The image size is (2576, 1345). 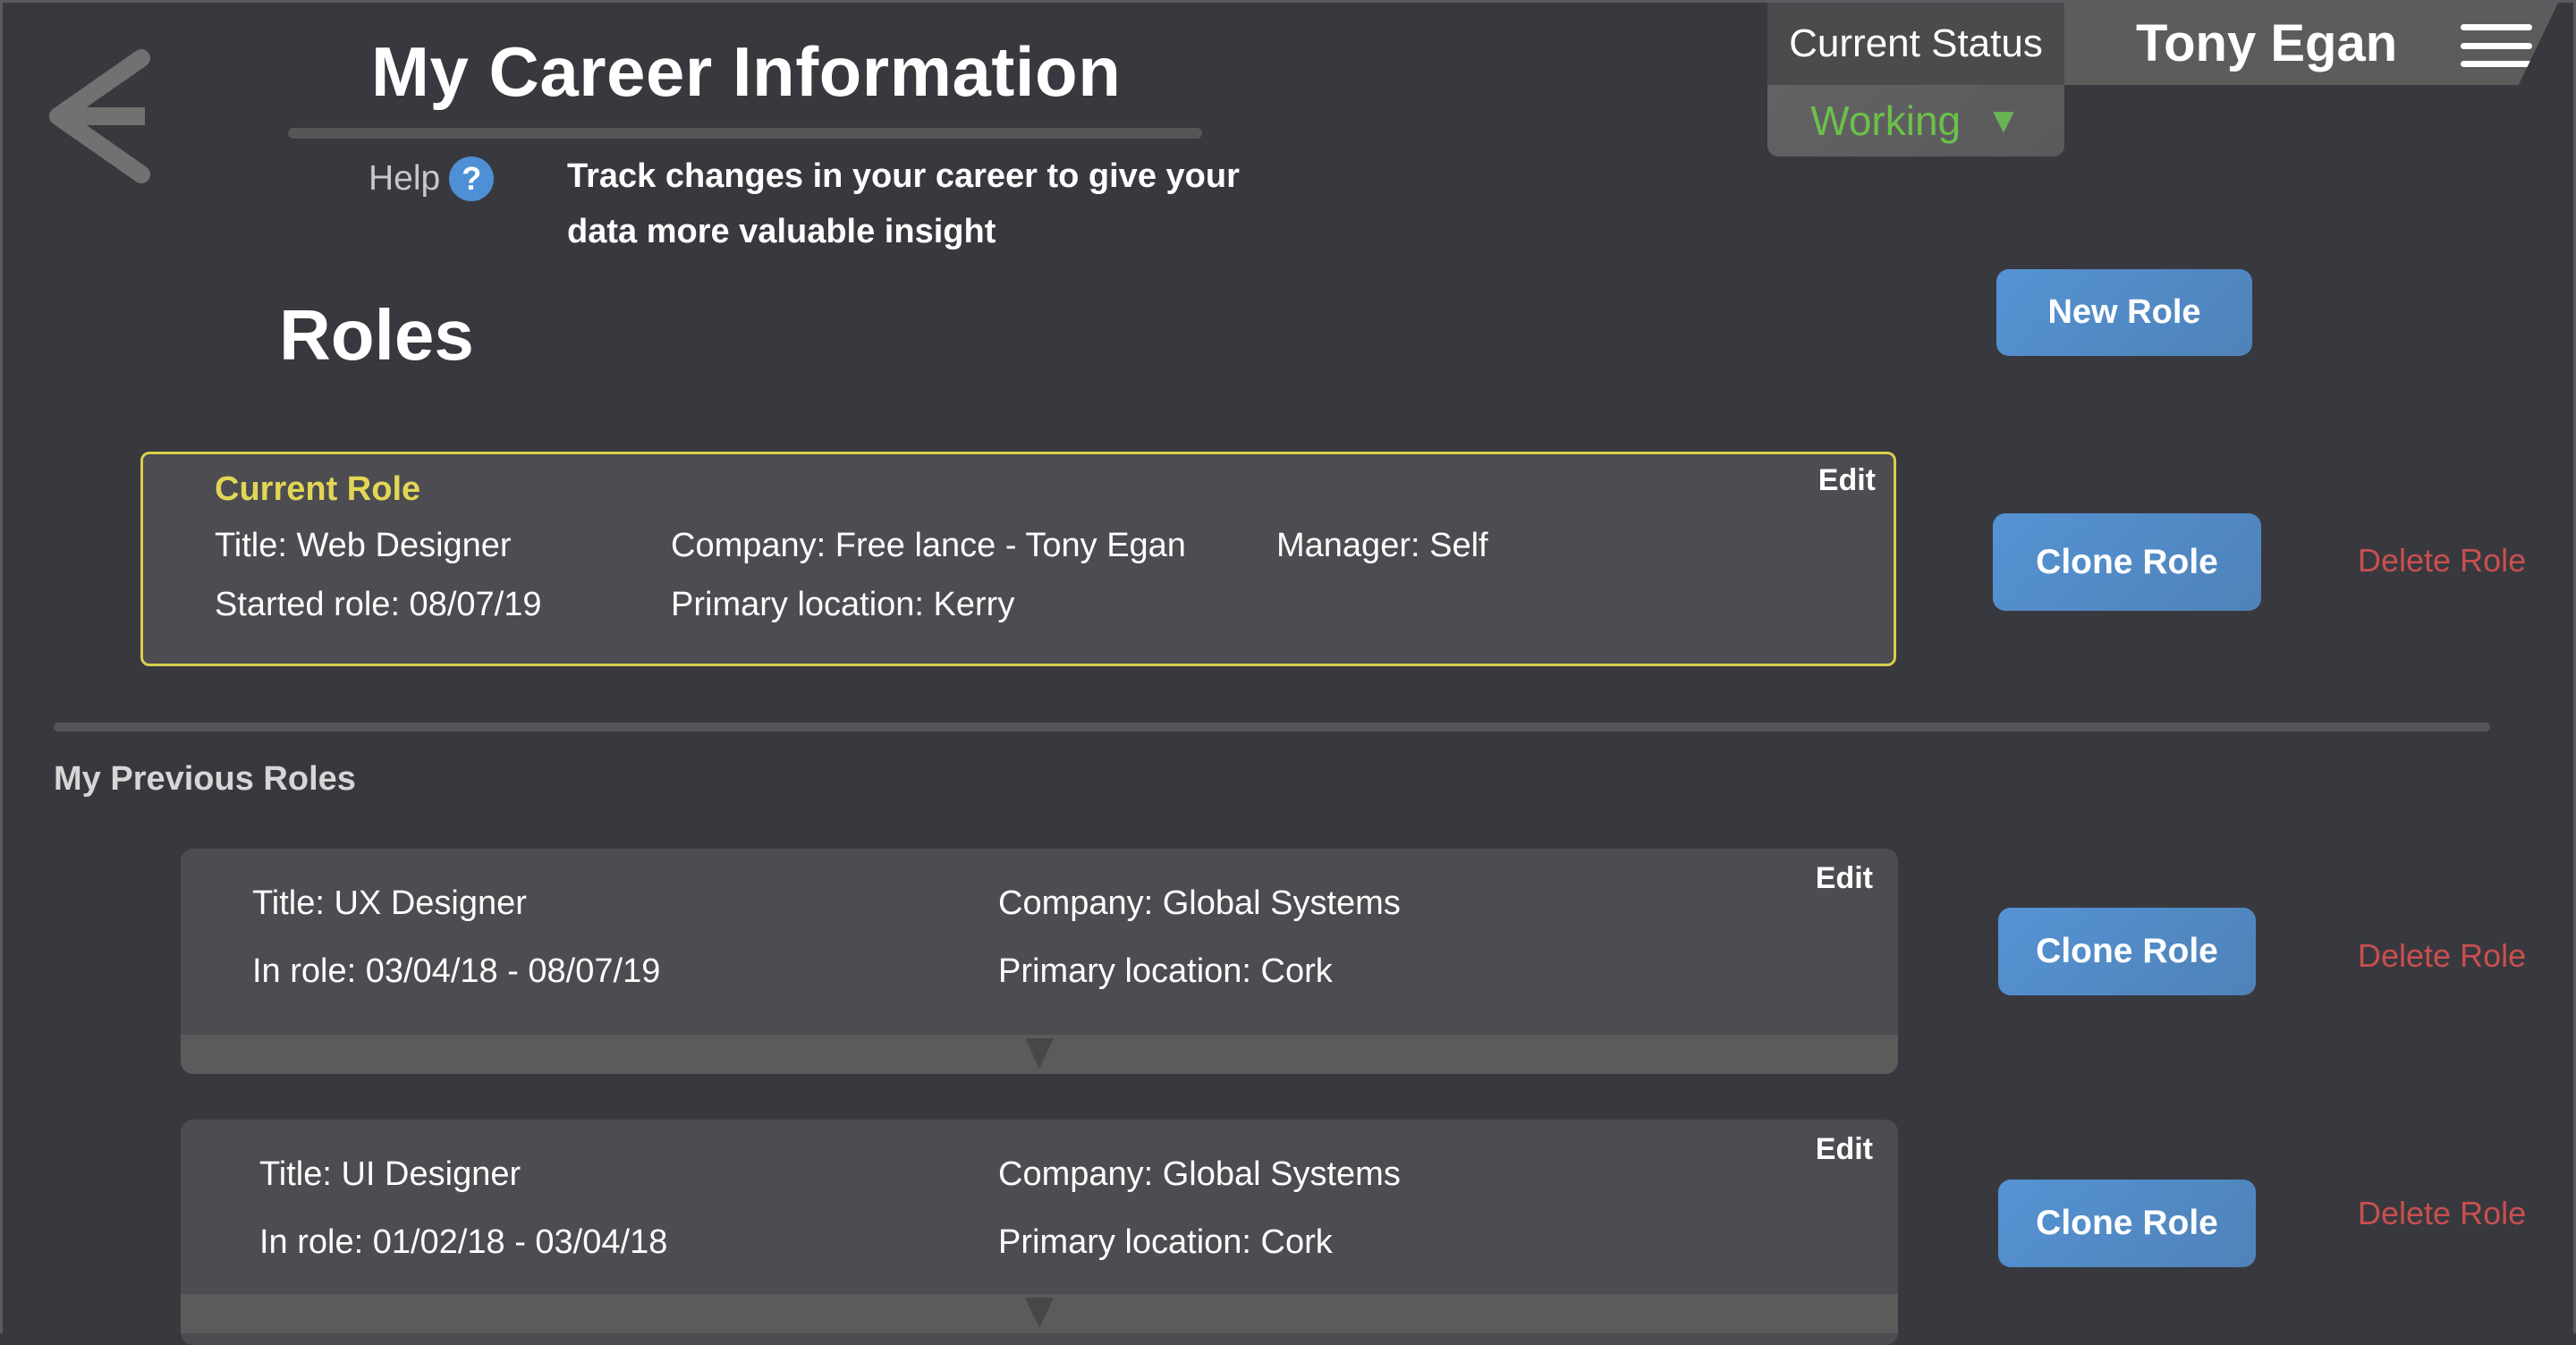 I want to click on title-underline, so click(x=745, y=133).